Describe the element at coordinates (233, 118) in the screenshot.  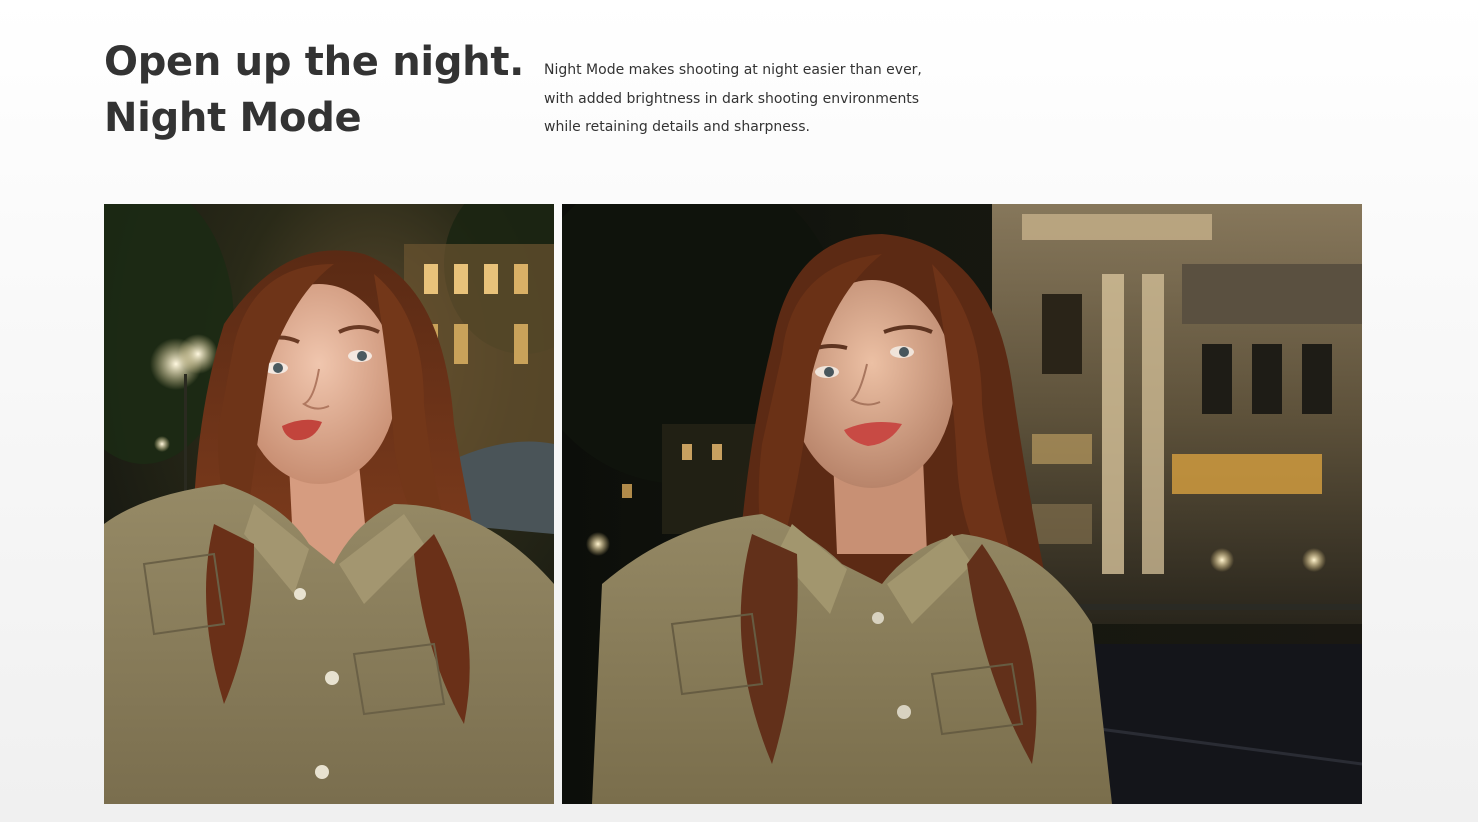
I see `headline-line-2: Night Mode` at that location.